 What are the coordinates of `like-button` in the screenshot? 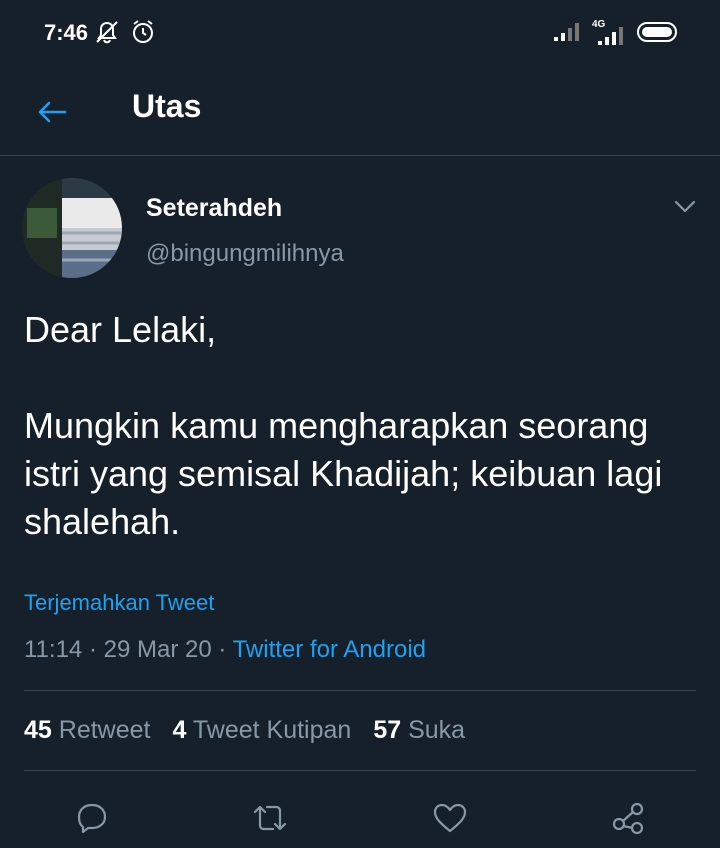 It's located at (450, 818).